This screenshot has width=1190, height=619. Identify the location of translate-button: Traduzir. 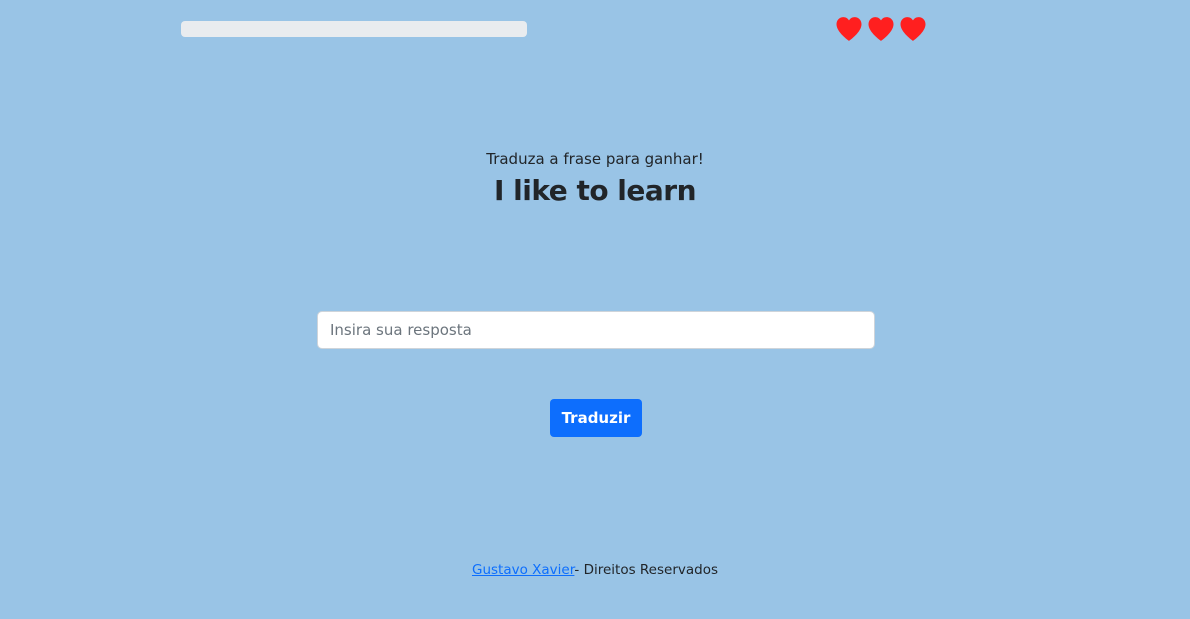
(596, 418).